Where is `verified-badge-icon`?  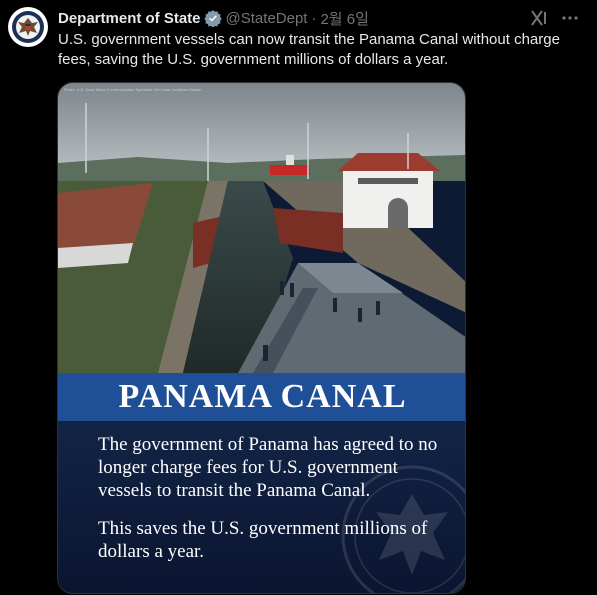 verified-badge-icon is located at coordinates (212, 18).